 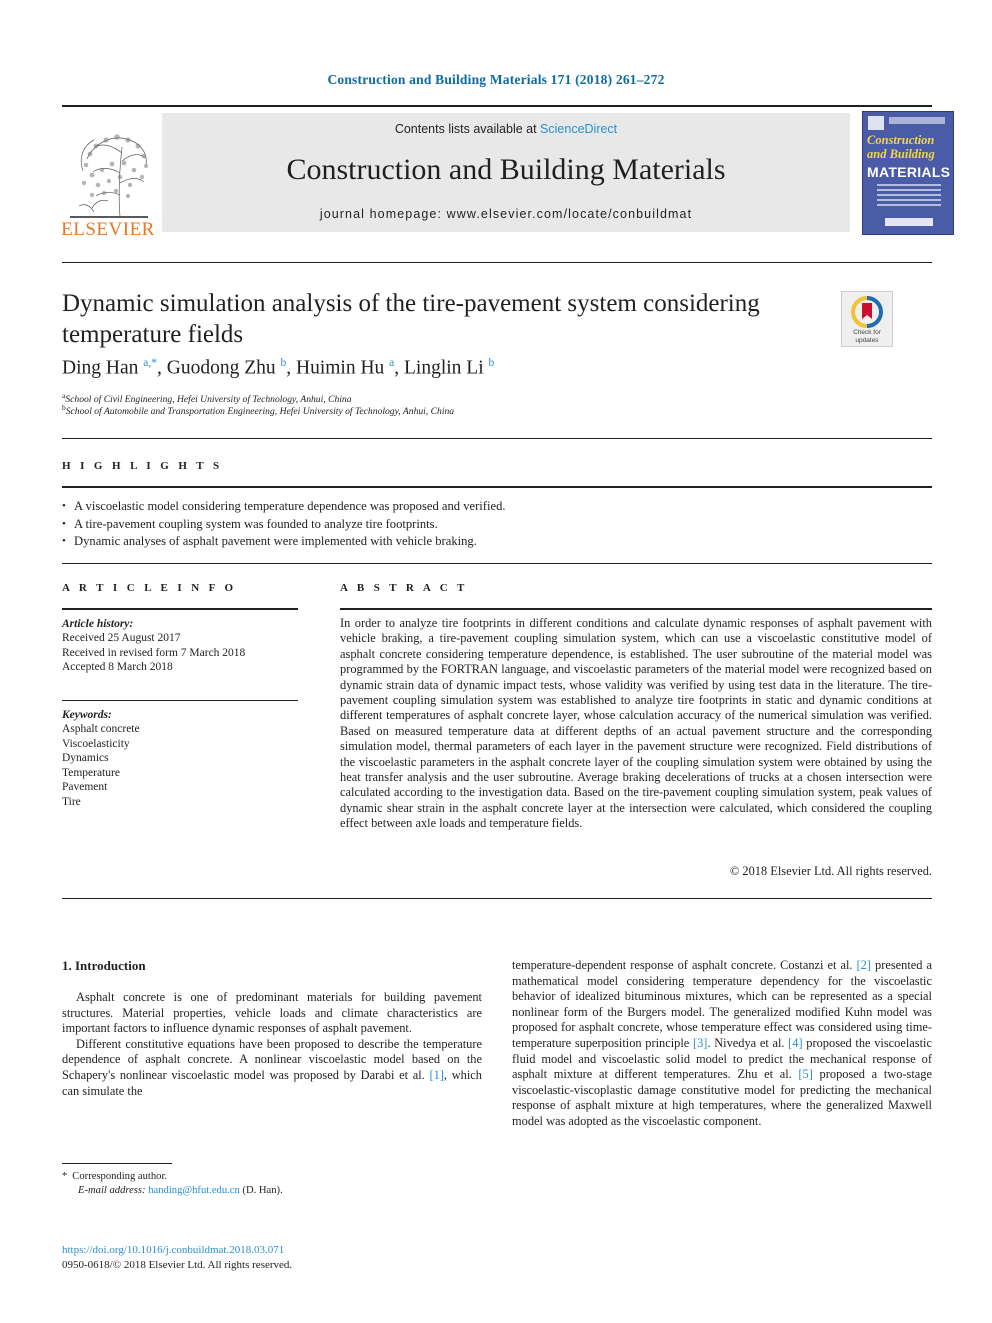 I want to click on crossmark-badge: Check for updates, so click(x=867, y=319).